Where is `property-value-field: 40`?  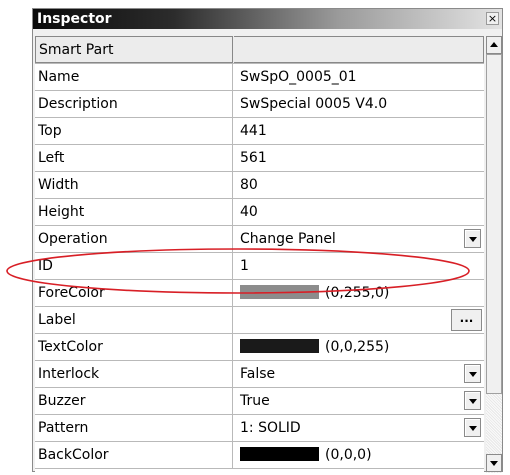 property-value-field: 40 is located at coordinates (359, 212).